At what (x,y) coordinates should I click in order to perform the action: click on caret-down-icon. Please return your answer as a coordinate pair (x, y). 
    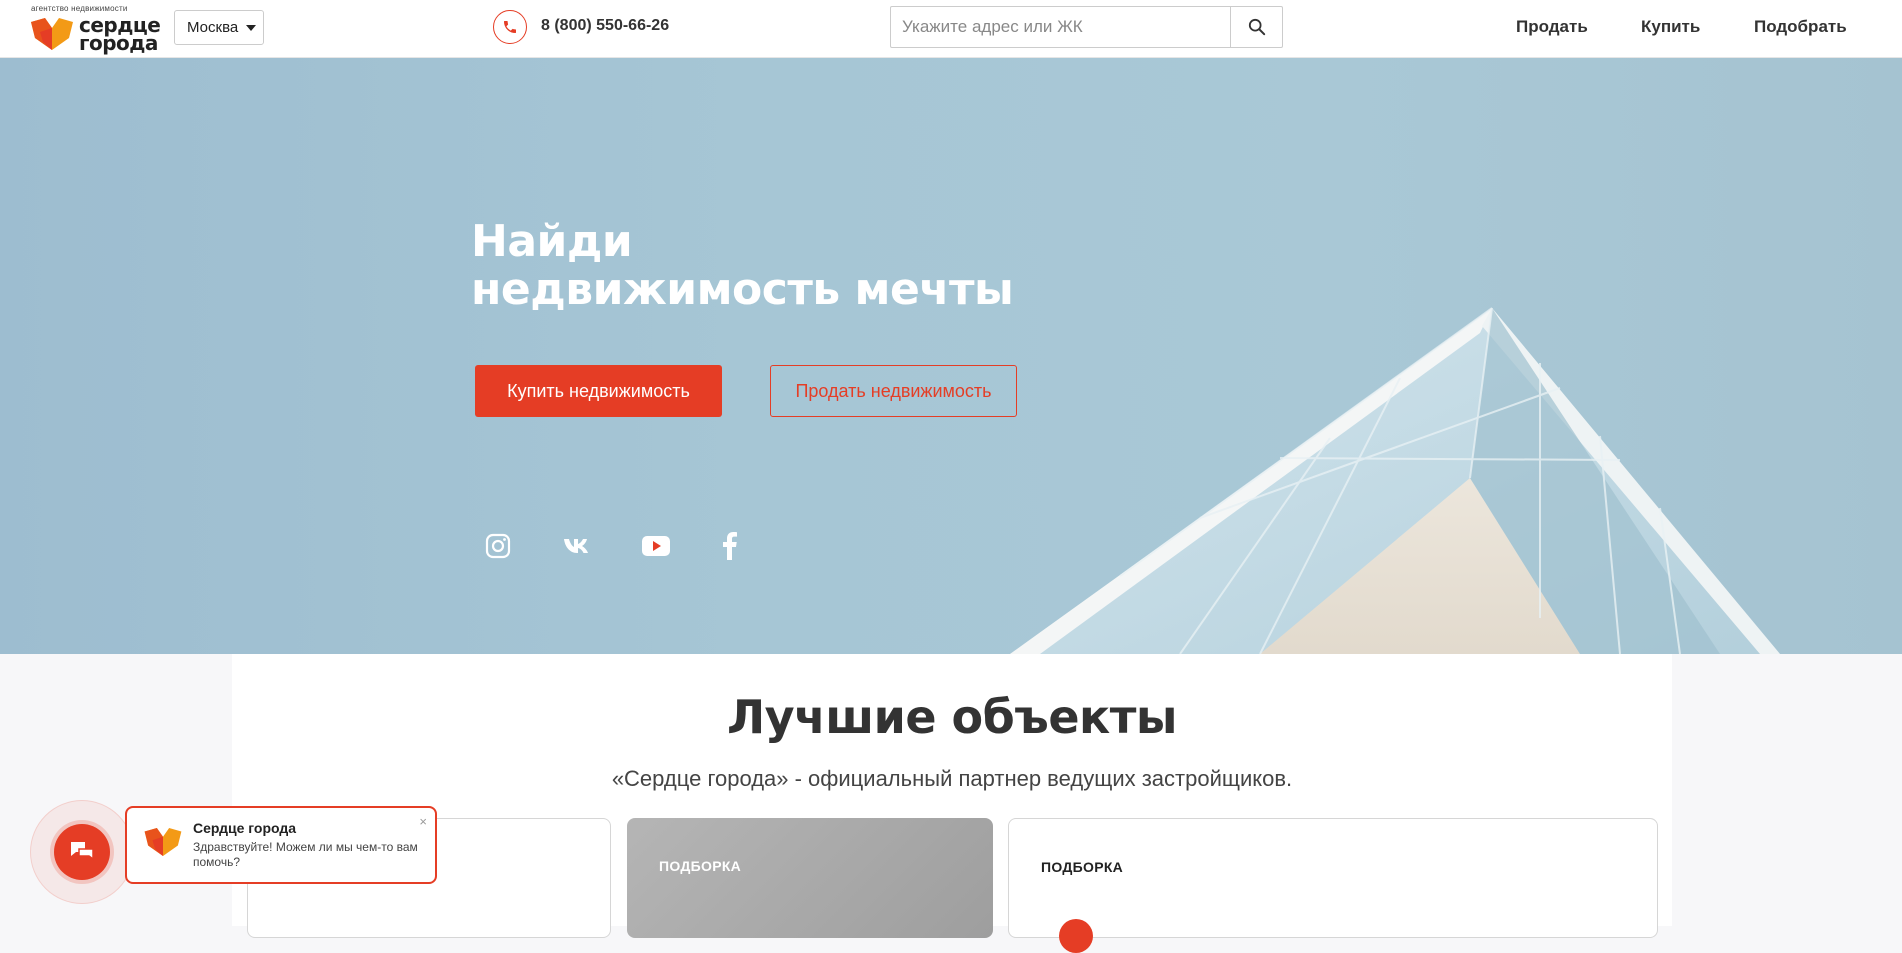
    Looking at the image, I should click on (251, 27).